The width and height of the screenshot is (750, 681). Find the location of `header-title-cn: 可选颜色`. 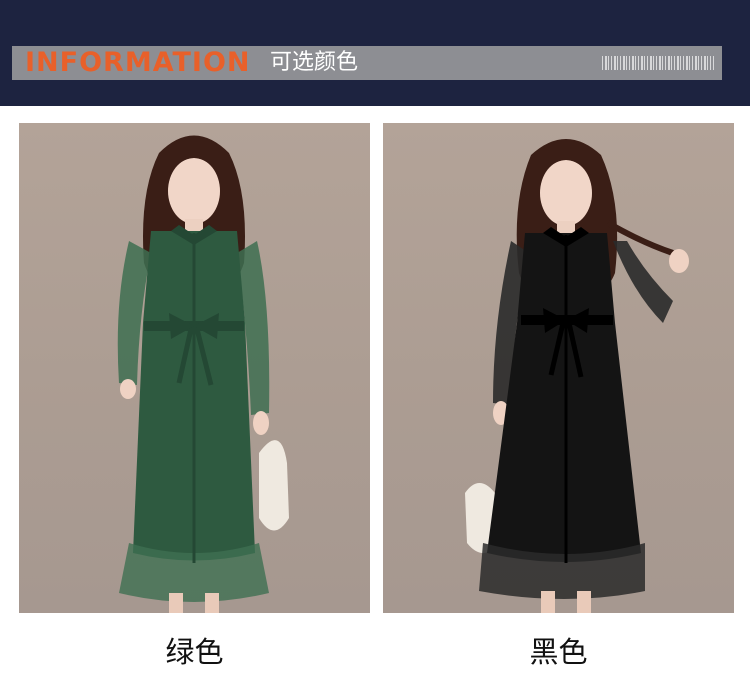

header-title-cn: 可选颜色 is located at coordinates (314, 62).